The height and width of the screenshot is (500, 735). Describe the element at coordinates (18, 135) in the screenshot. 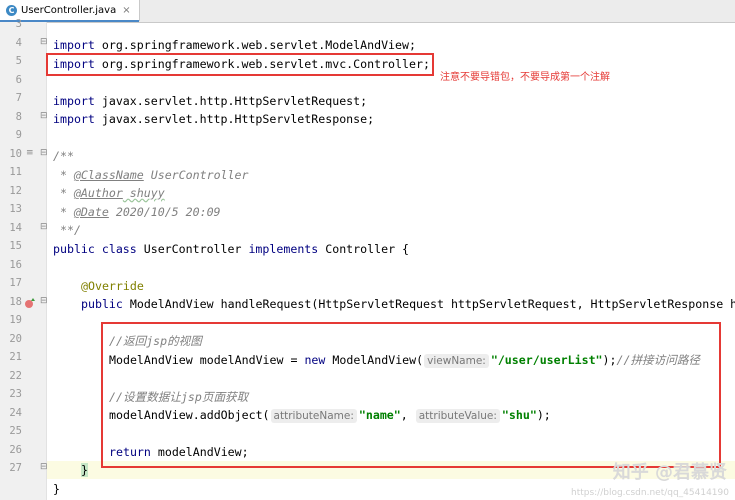

I see `line-number: 9` at that location.